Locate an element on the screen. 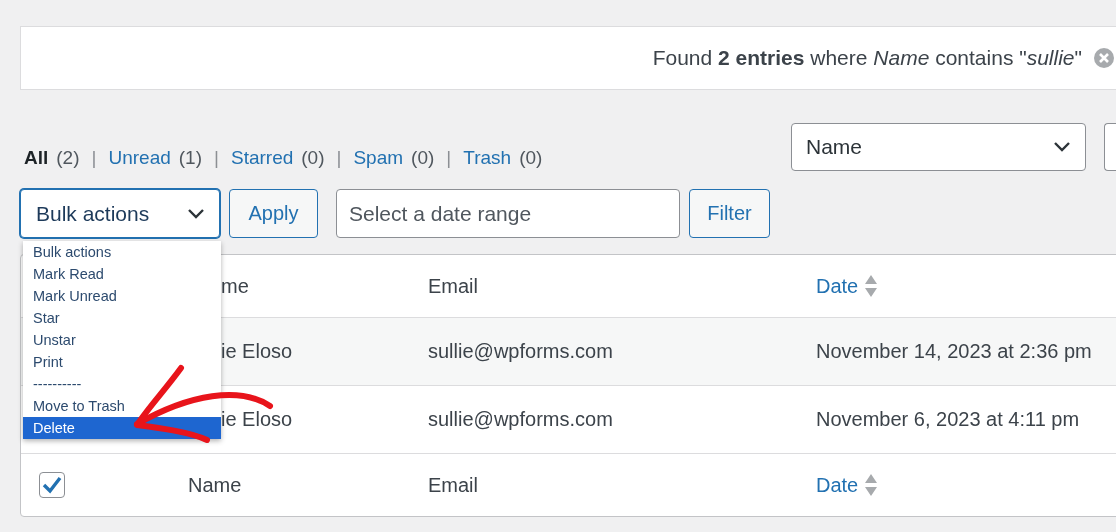 This screenshot has width=1116, height=532. dropdown-option: Bulk actions is located at coordinates (122, 252).